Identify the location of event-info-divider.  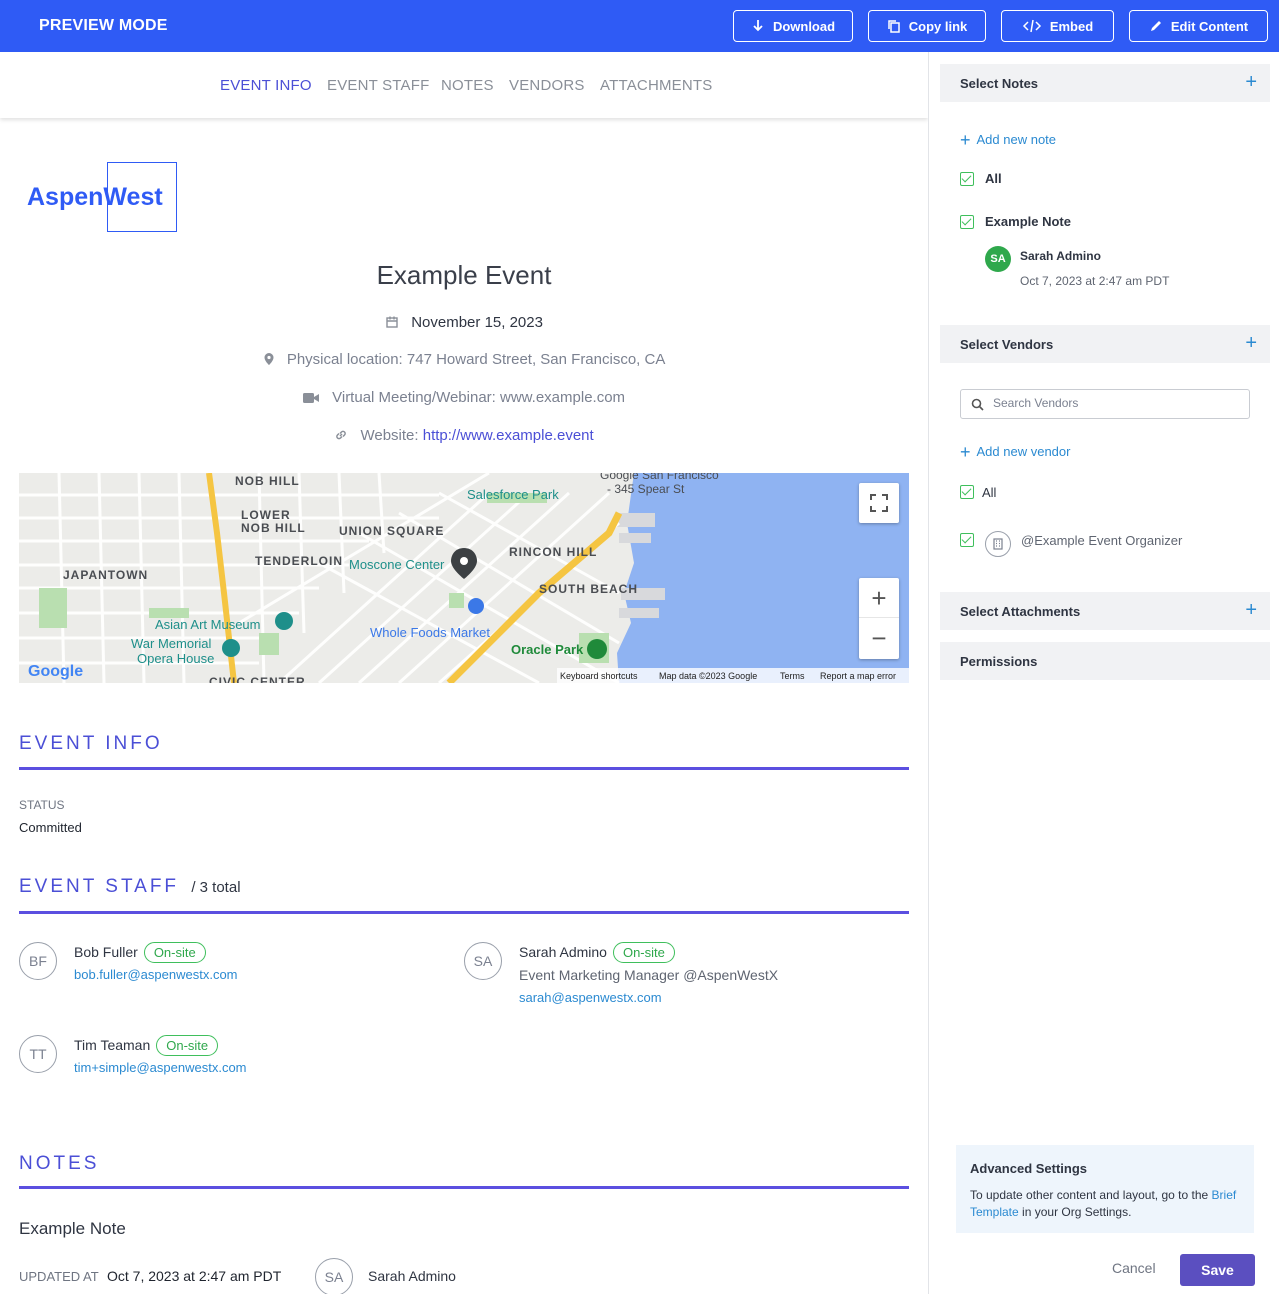
(464, 768).